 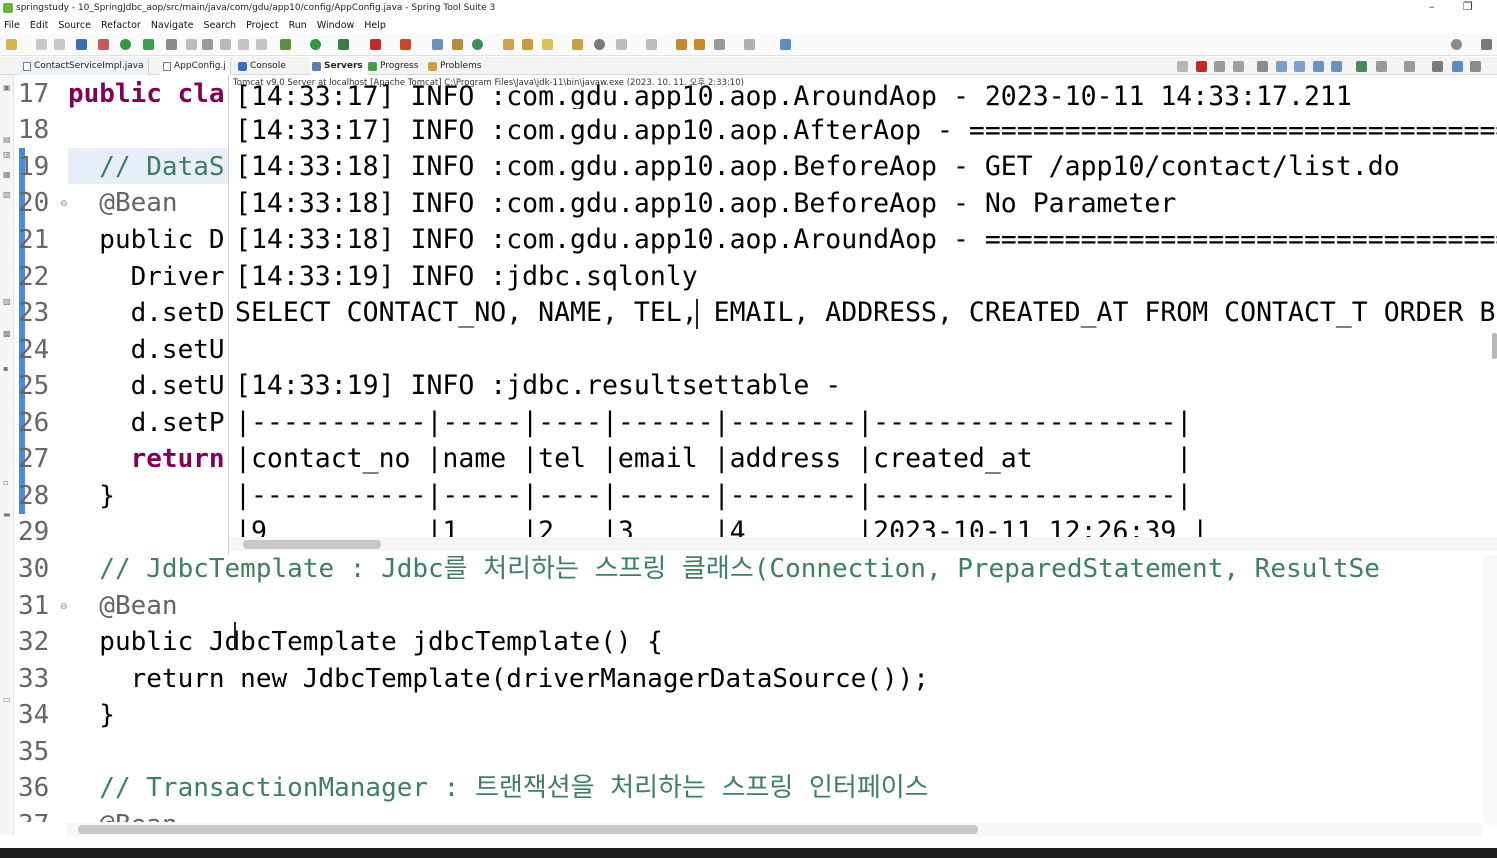 What do you see at coordinates (315, 44) in the screenshot?
I see `run-icon` at bounding box center [315, 44].